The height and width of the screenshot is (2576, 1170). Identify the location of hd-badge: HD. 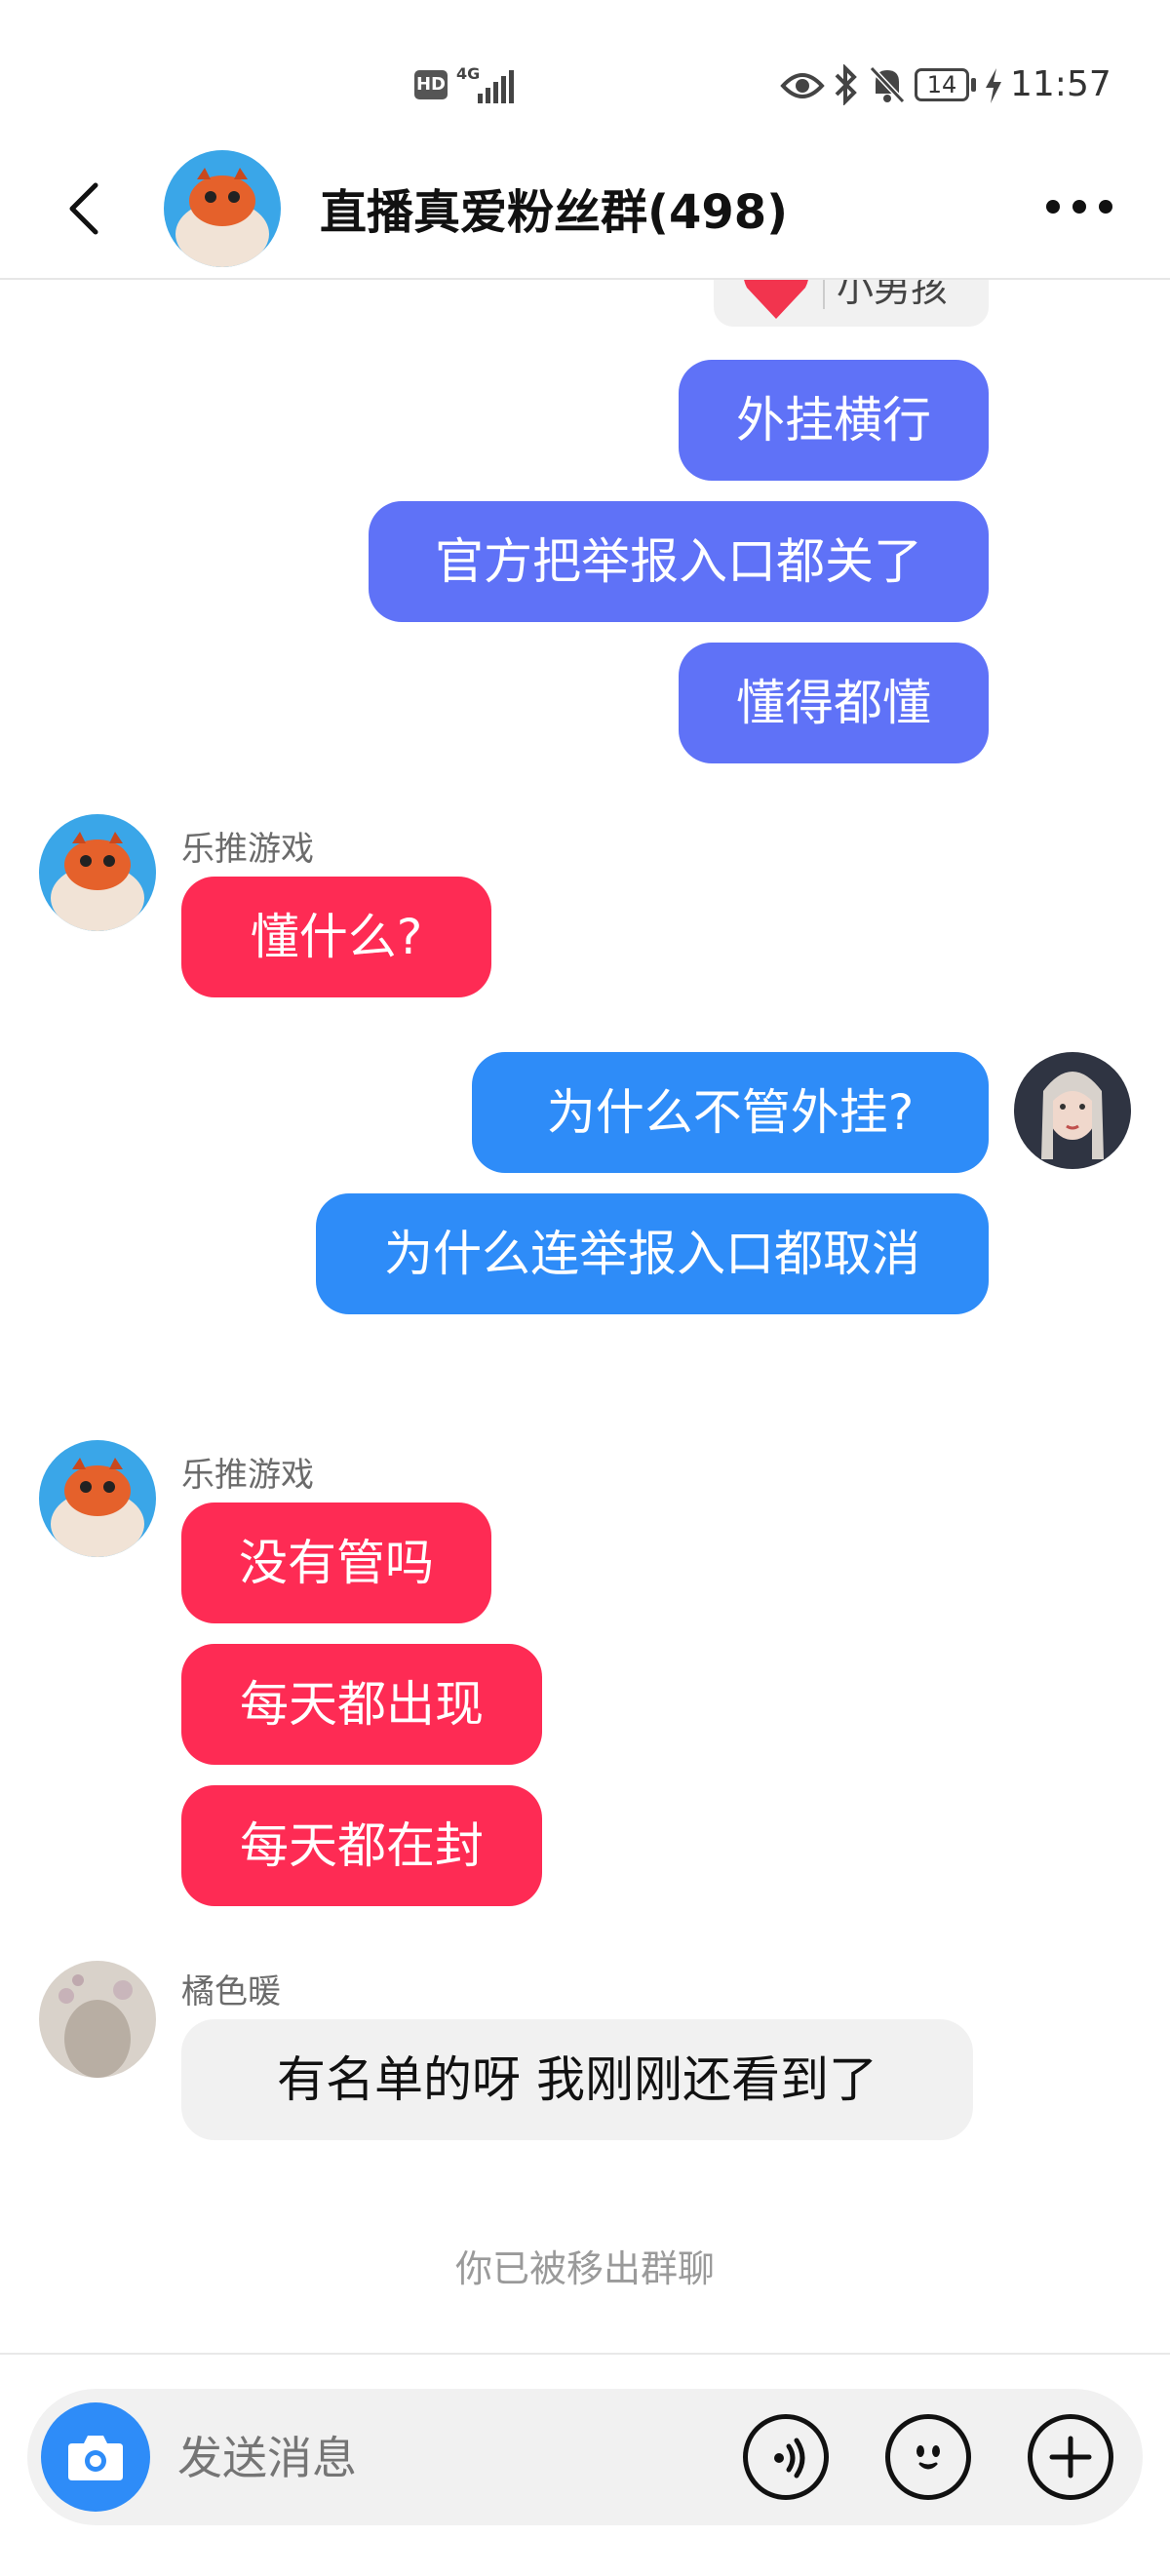
(431, 84).